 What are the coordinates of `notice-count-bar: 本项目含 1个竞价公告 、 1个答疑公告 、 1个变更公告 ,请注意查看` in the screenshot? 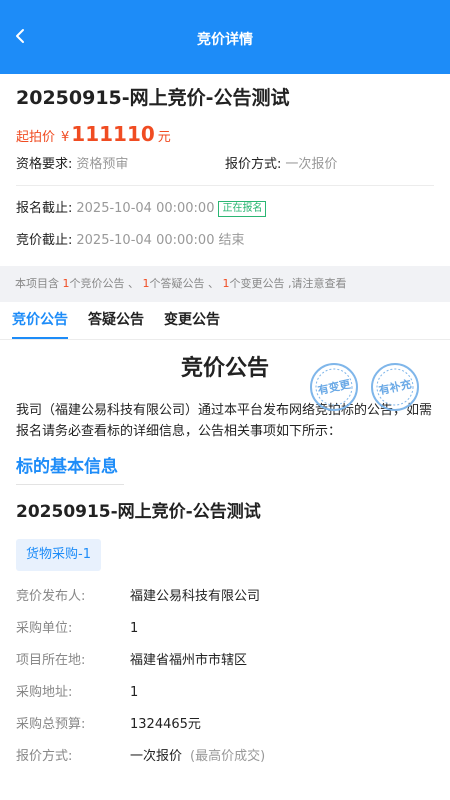 It's located at (225, 284).